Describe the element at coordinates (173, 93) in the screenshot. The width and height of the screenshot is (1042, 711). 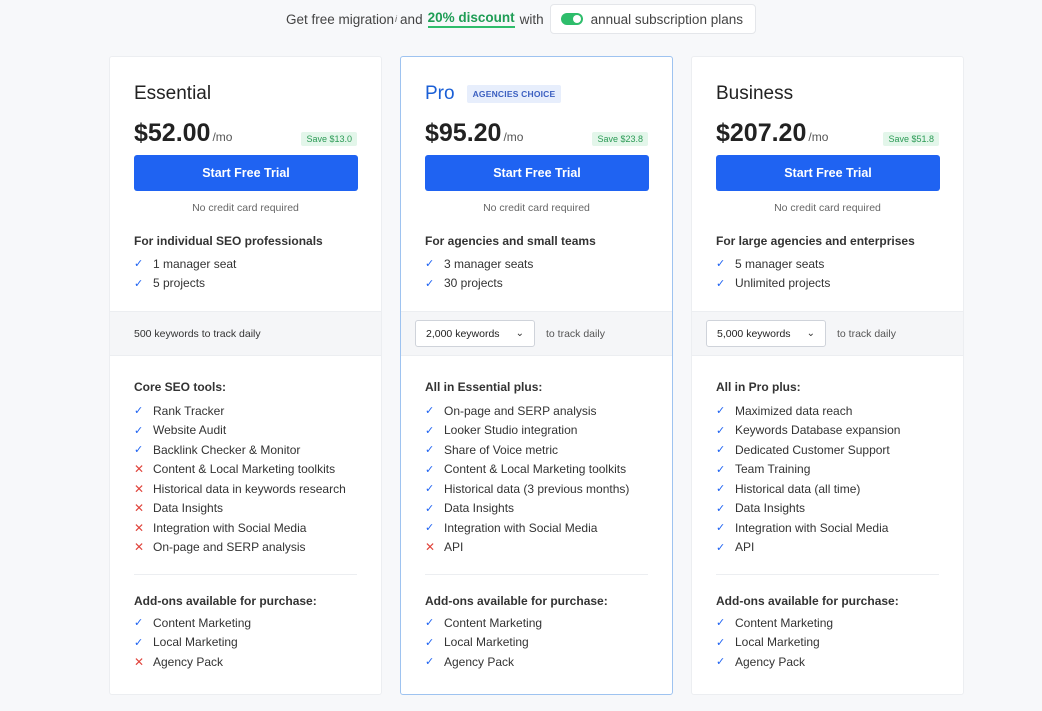
I see `plan-name: Essential` at that location.